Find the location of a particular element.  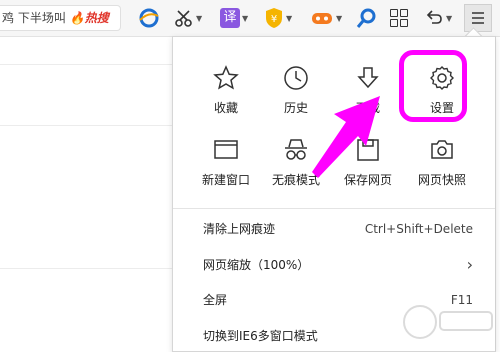

hot-search-text: 鸡 下半场叫 is located at coordinates (34, 18).